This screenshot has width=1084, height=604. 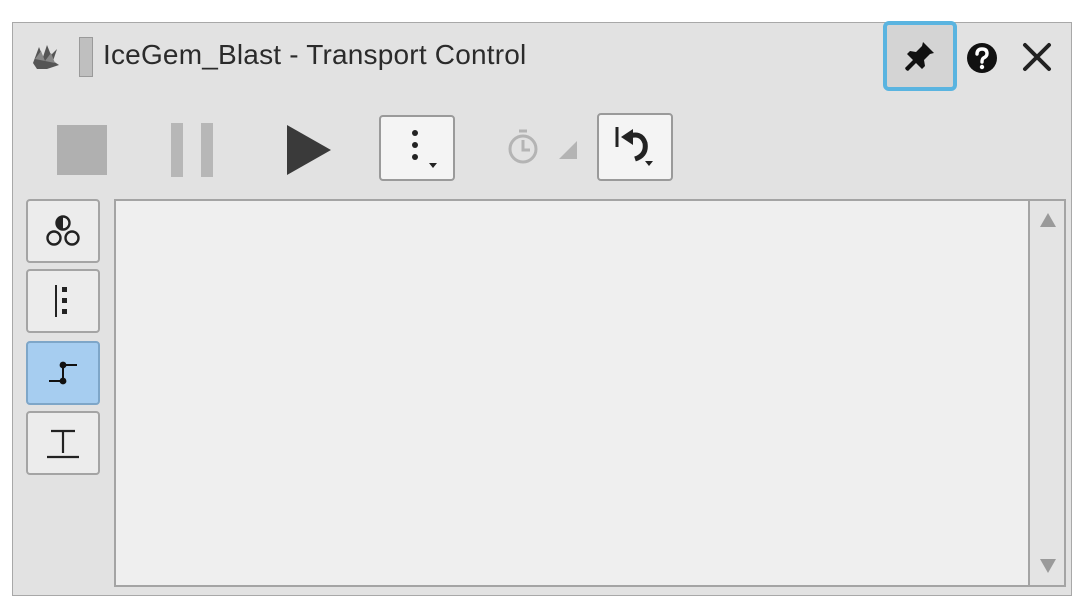 I want to click on rewind-button, so click(x=635, y=147).